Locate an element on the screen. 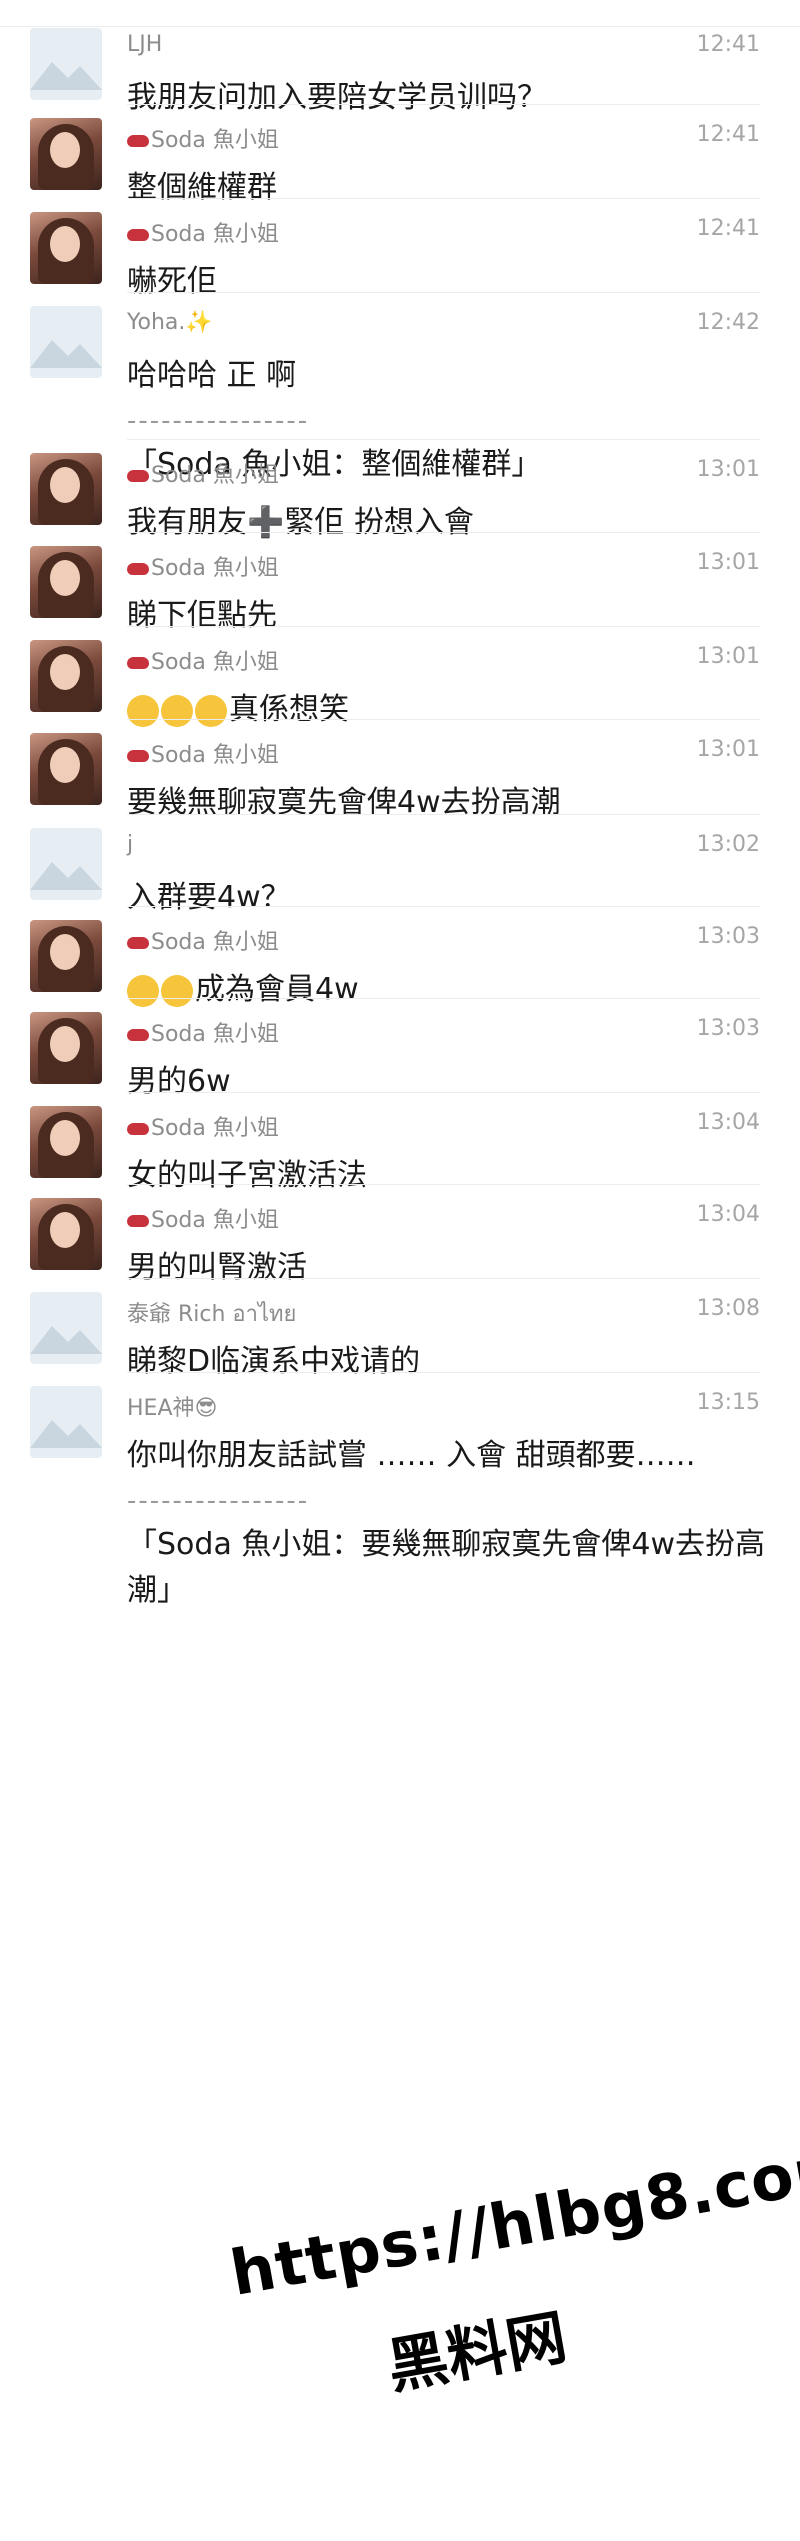 This screenshot has height=2541, width=800. message-body: 我朋友问加入要陪女学员训吗？ is located at coordinates (337, 97).